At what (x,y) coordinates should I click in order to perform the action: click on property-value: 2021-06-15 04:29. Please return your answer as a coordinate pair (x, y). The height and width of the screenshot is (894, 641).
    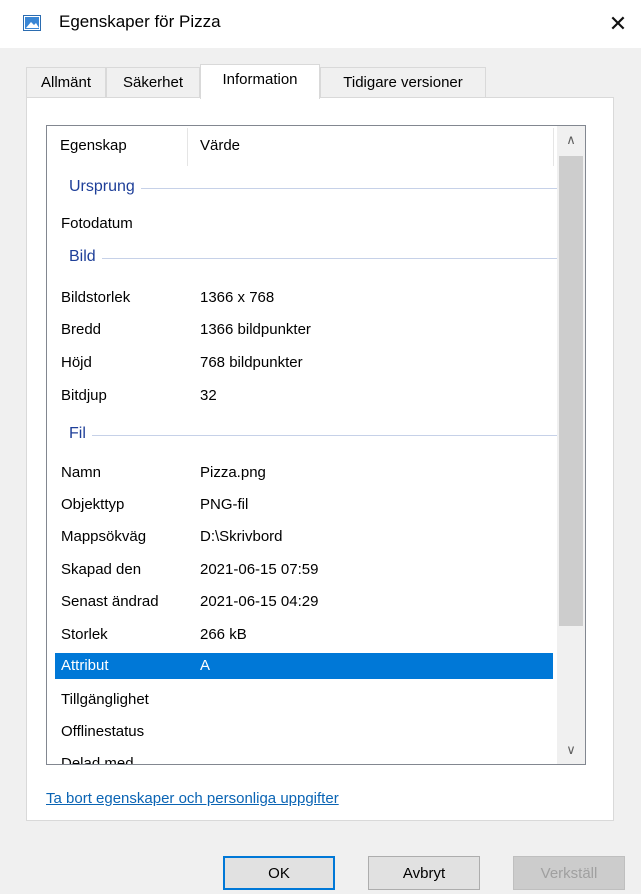
    Looking at the image, I should click on (259, 601).